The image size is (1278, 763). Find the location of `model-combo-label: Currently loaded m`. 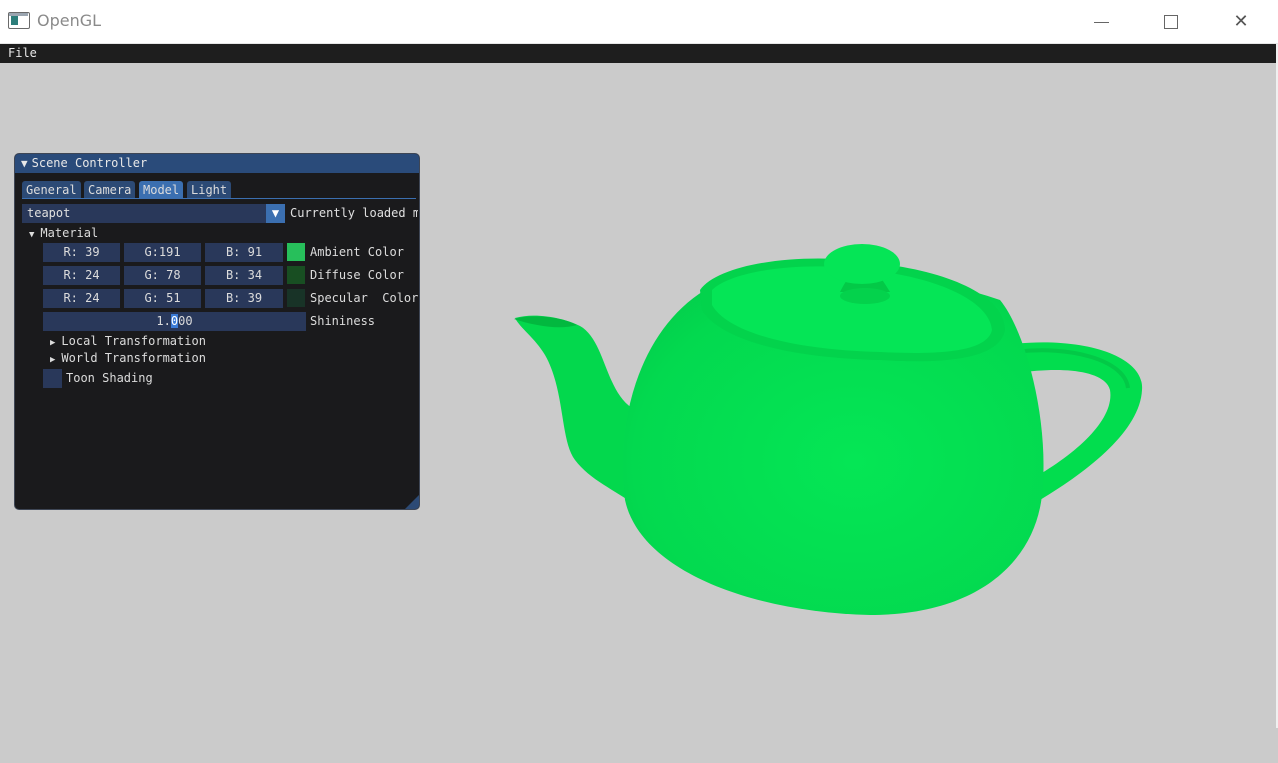

model-combo-label: Currently loaded m is located at coordinates (354, 213).